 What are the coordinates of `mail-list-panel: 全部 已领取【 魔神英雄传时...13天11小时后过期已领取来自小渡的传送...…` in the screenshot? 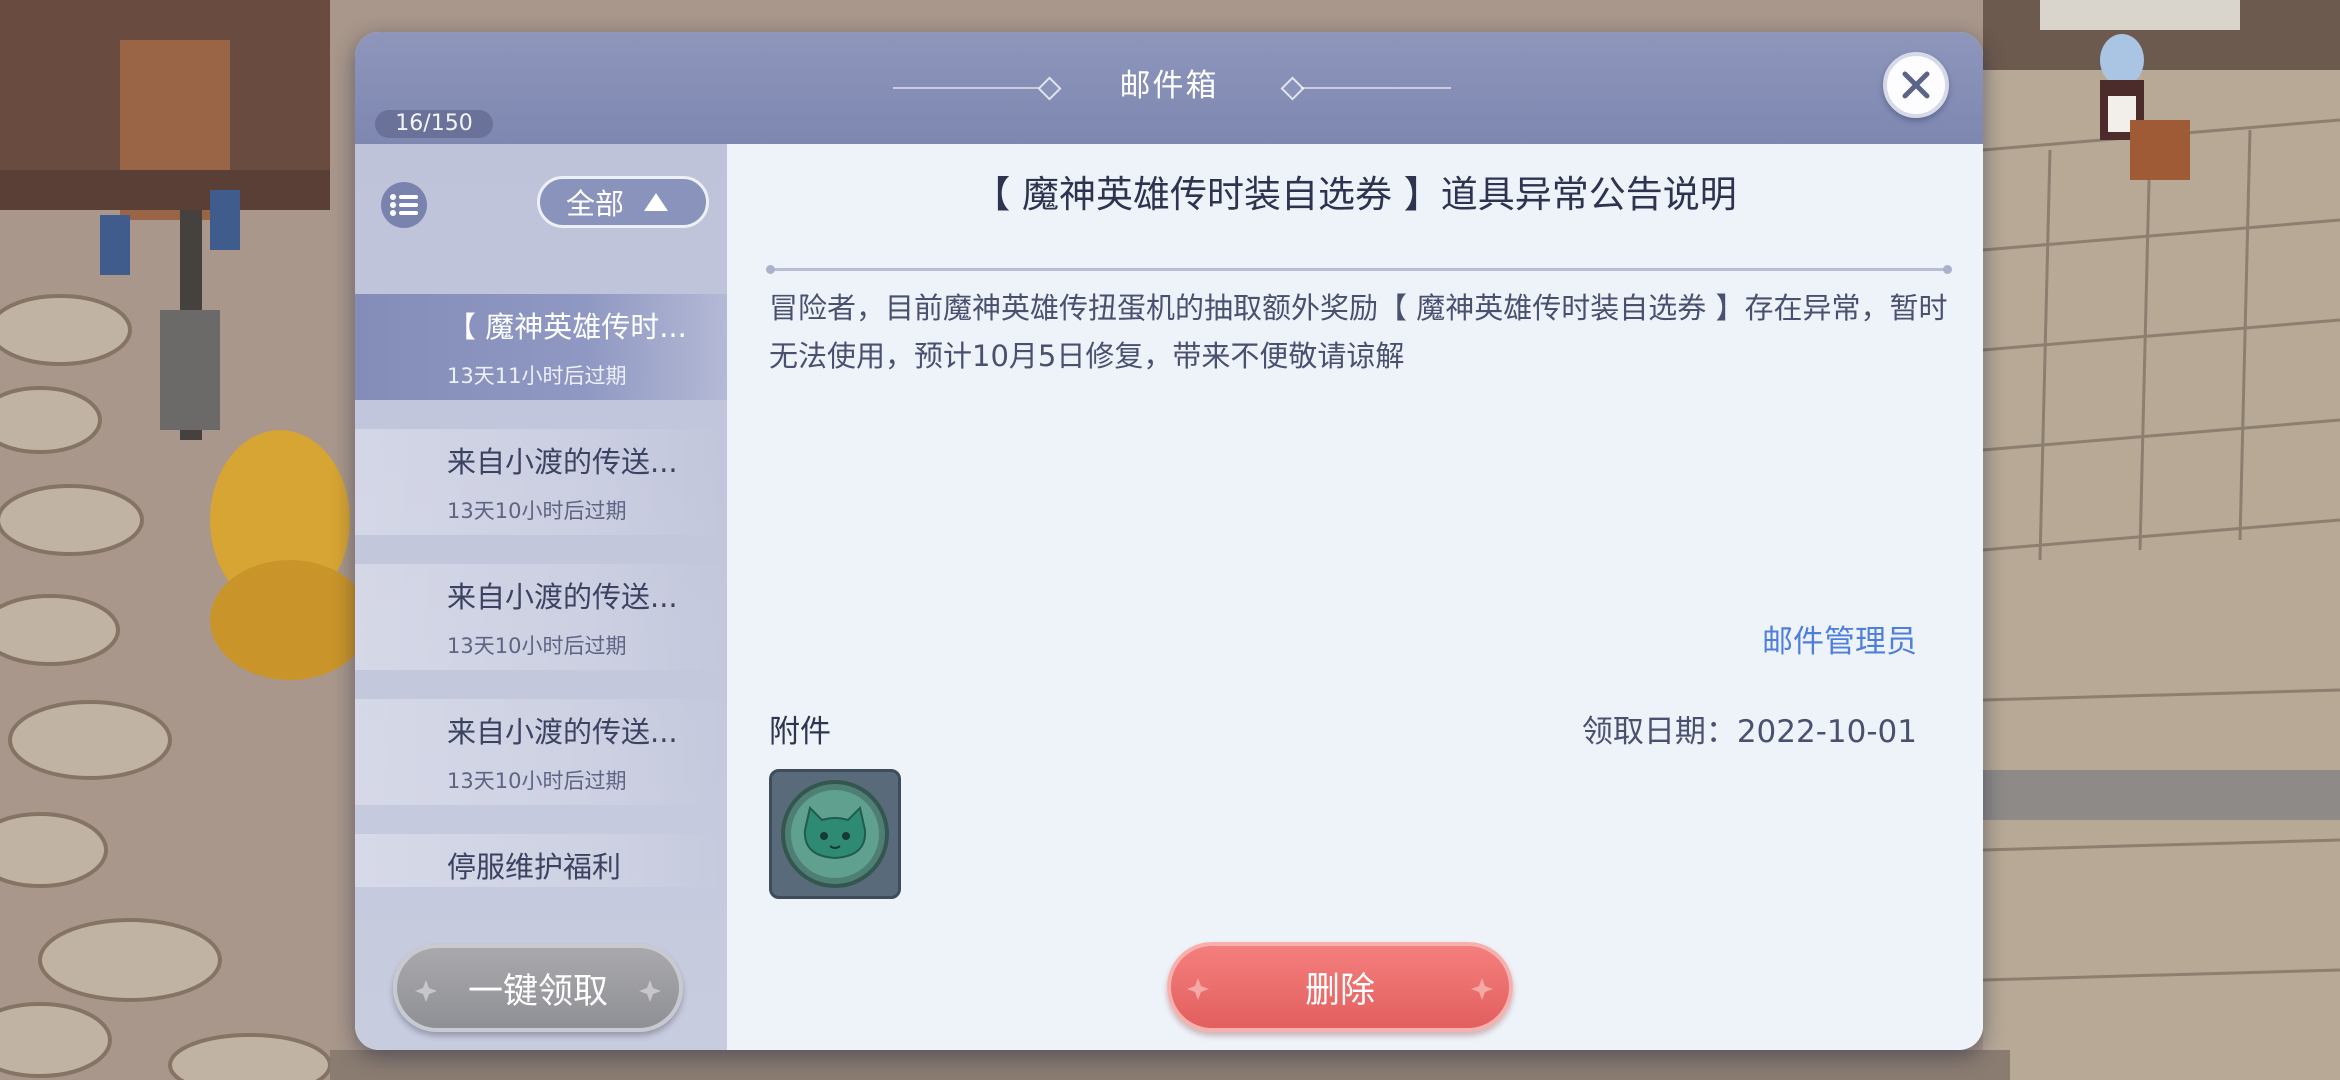 It's located at (541, 597).